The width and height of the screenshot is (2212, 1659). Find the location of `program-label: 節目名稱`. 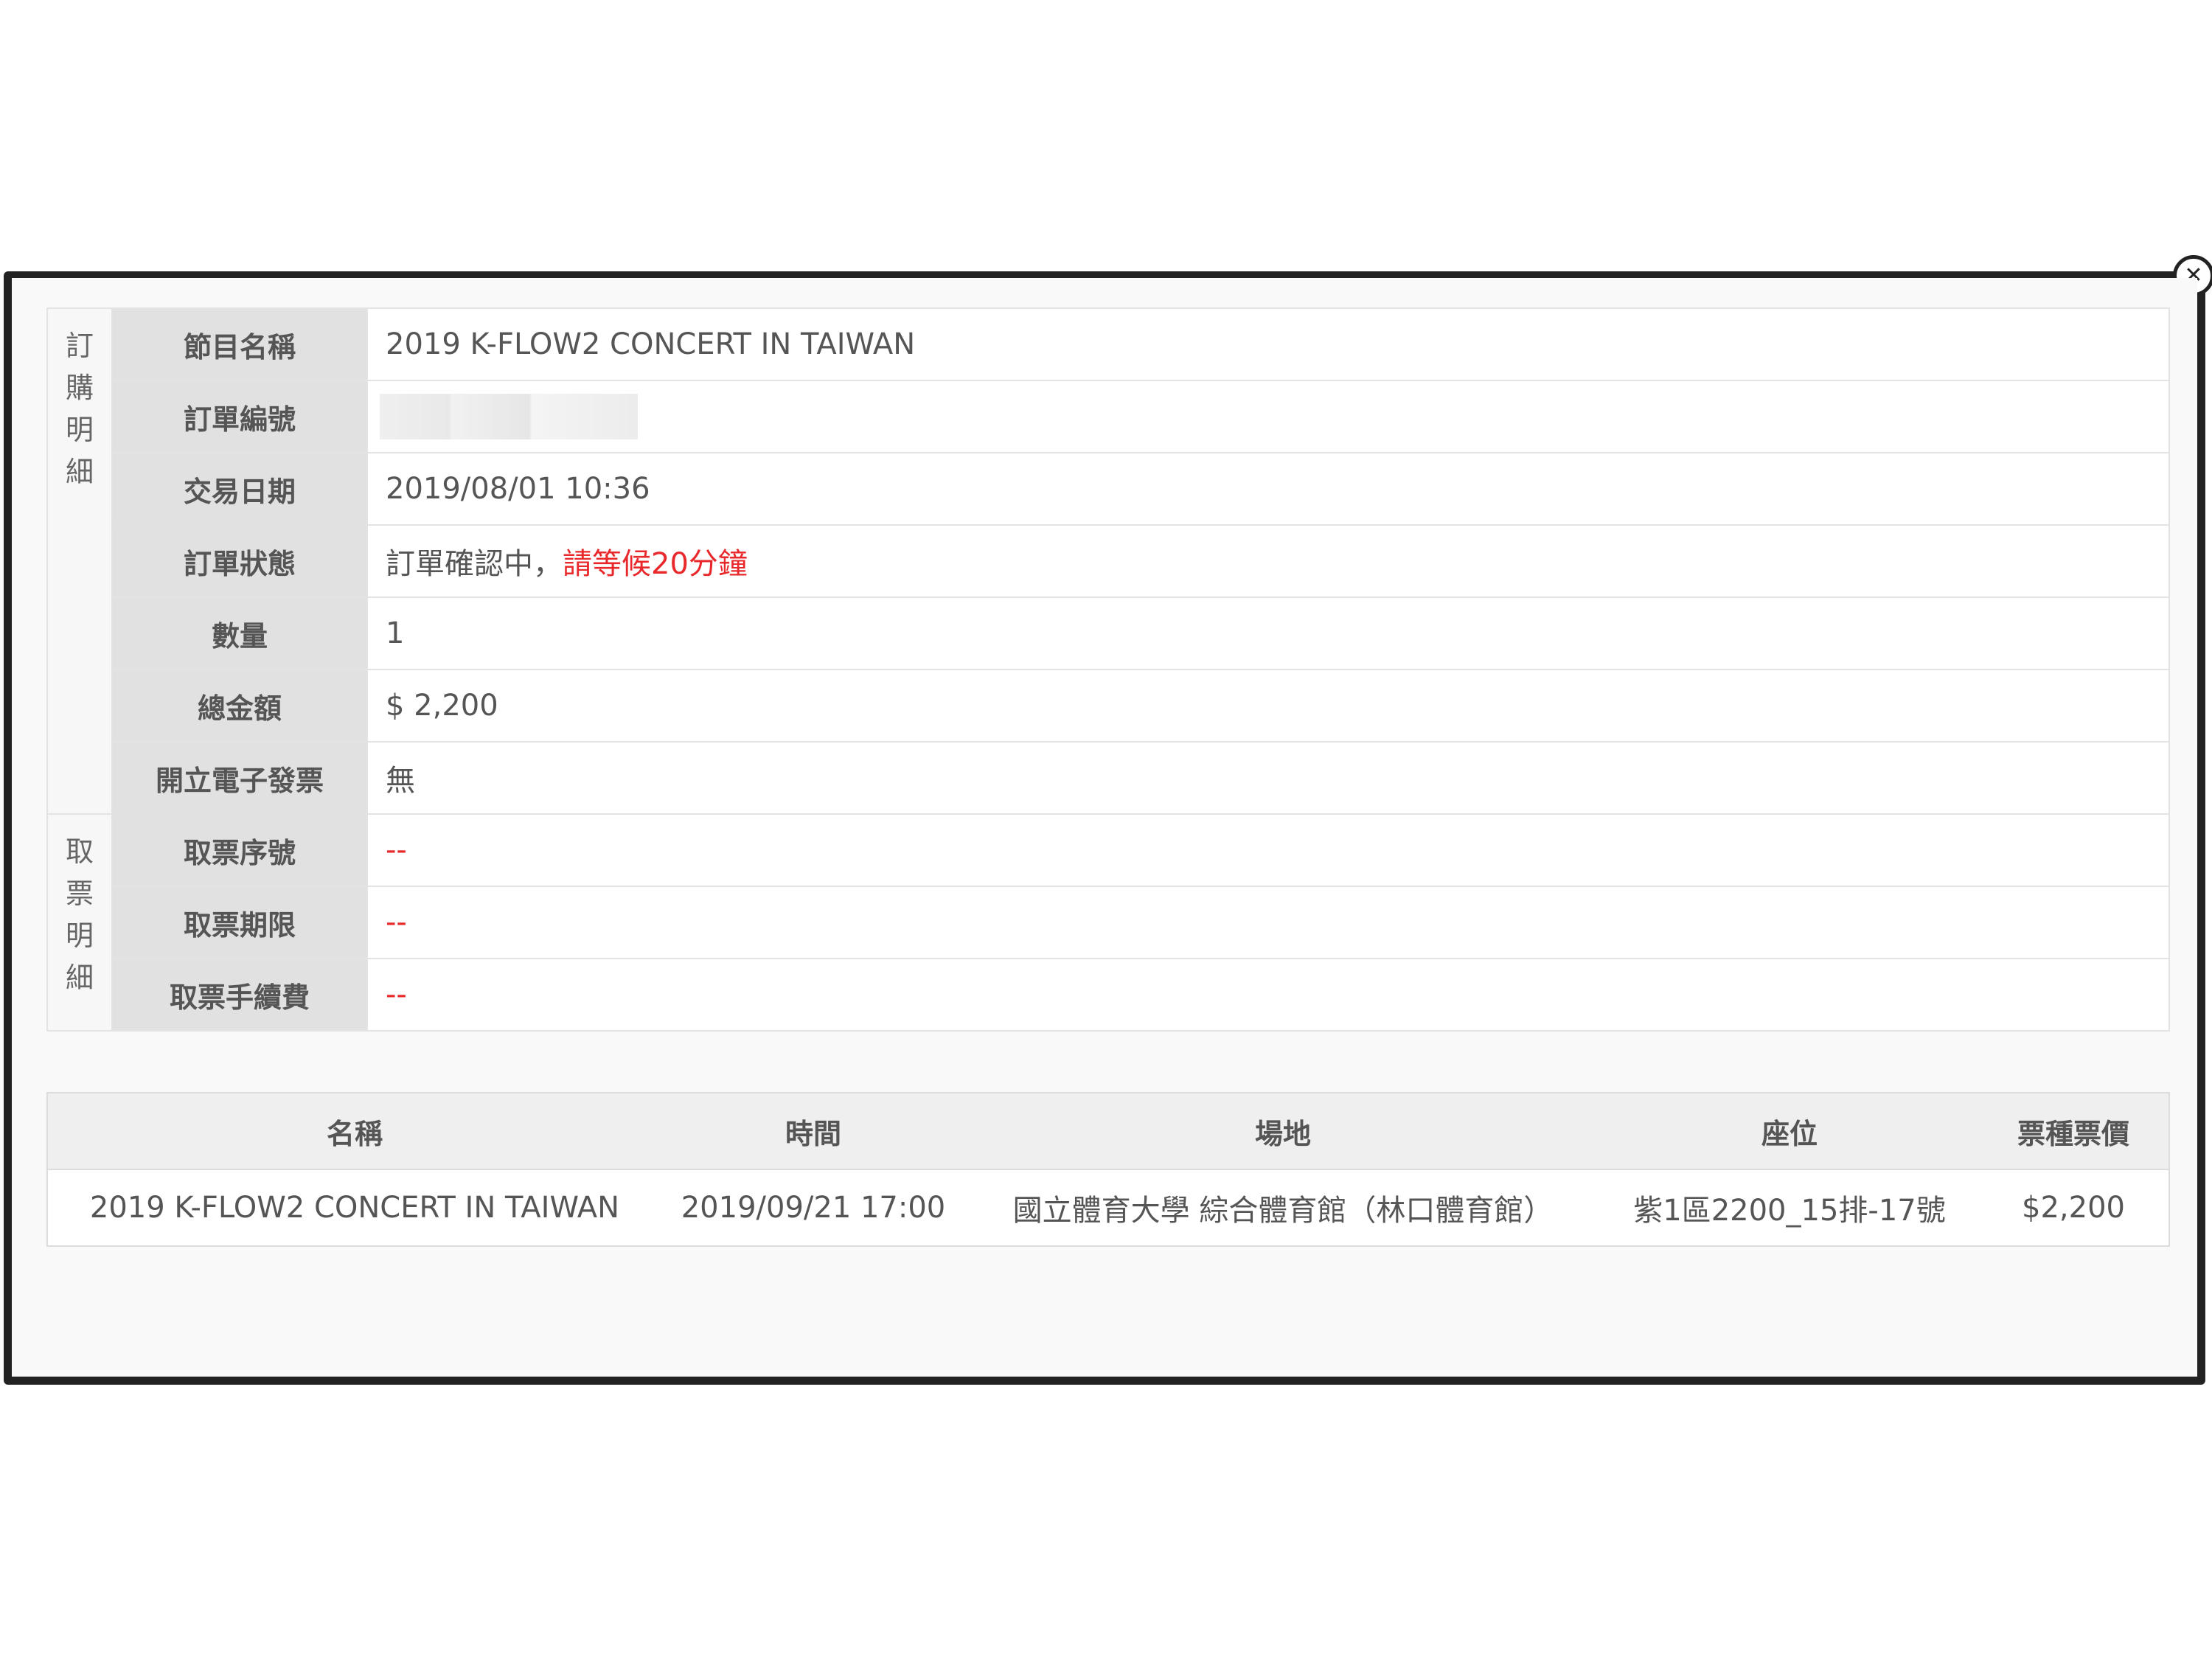

program-label: 節目名稱 is located at coordinates (239, 344).